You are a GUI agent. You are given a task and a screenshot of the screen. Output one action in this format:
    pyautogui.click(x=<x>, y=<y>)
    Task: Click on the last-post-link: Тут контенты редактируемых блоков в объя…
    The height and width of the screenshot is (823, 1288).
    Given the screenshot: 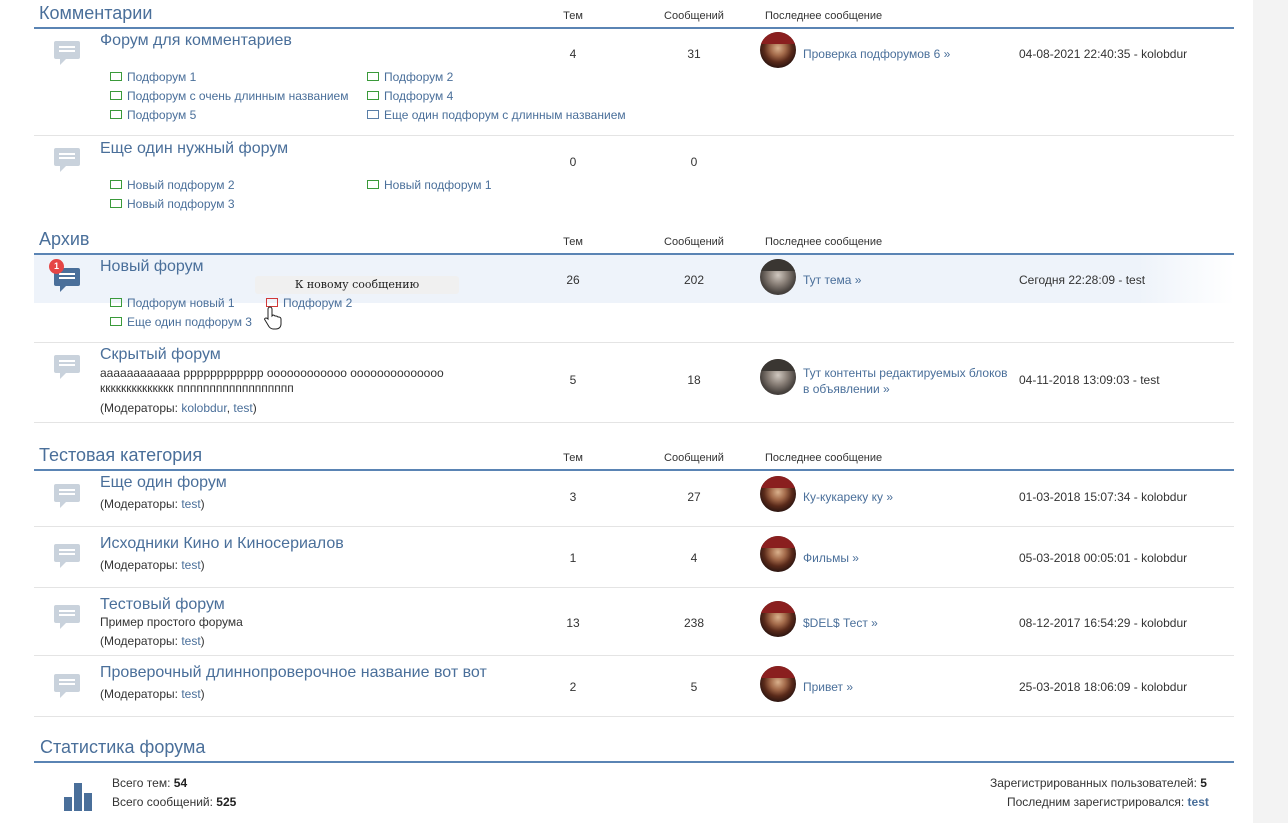 What is the action you would take?
    pyautogui.click(x=908, y=381)
    